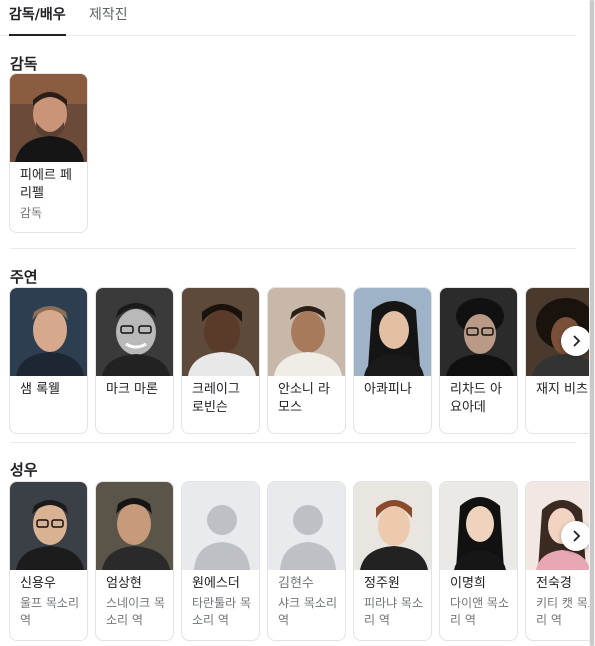  I want to click on section-title-director: 감독, so click(24, 64).